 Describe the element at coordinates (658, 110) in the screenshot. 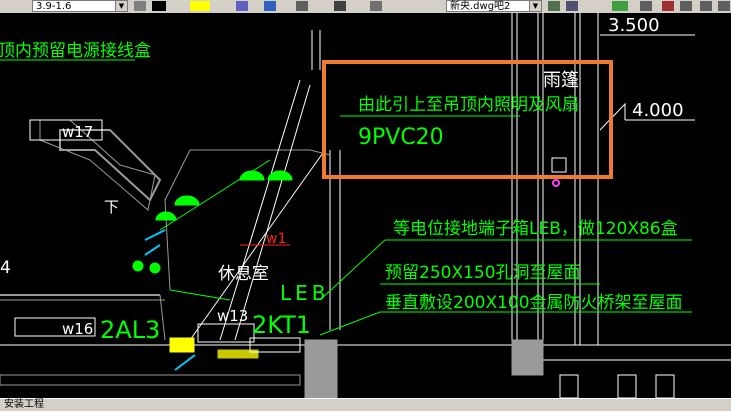

I see `dim-4000-label: 4.000` at that location.